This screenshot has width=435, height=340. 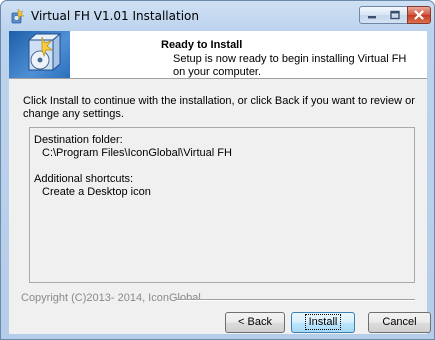 I want to click on window-title: Virtual FH V1.01 Installation, so click(x=115, y=16).